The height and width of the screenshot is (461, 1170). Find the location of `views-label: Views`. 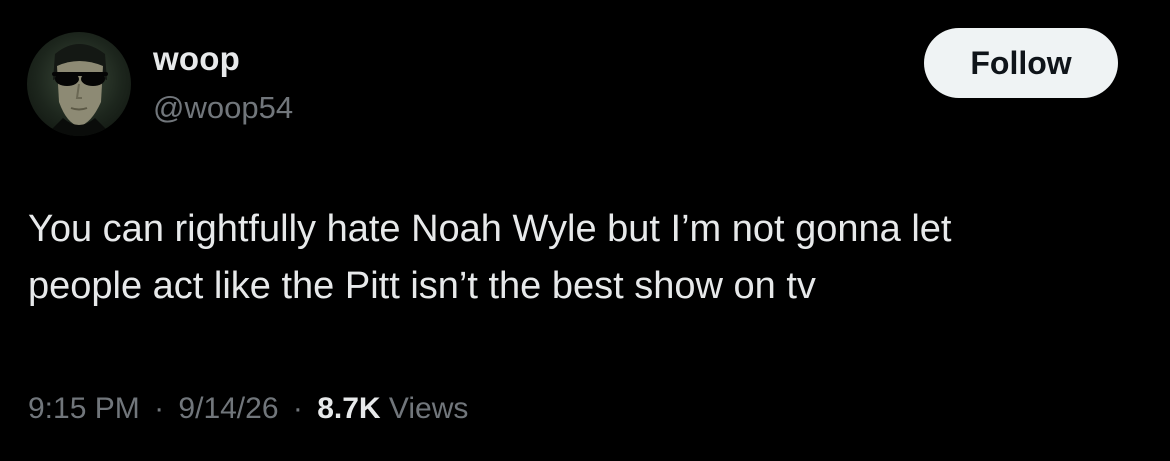

views-label: Views is located at coordinates (428, 408).